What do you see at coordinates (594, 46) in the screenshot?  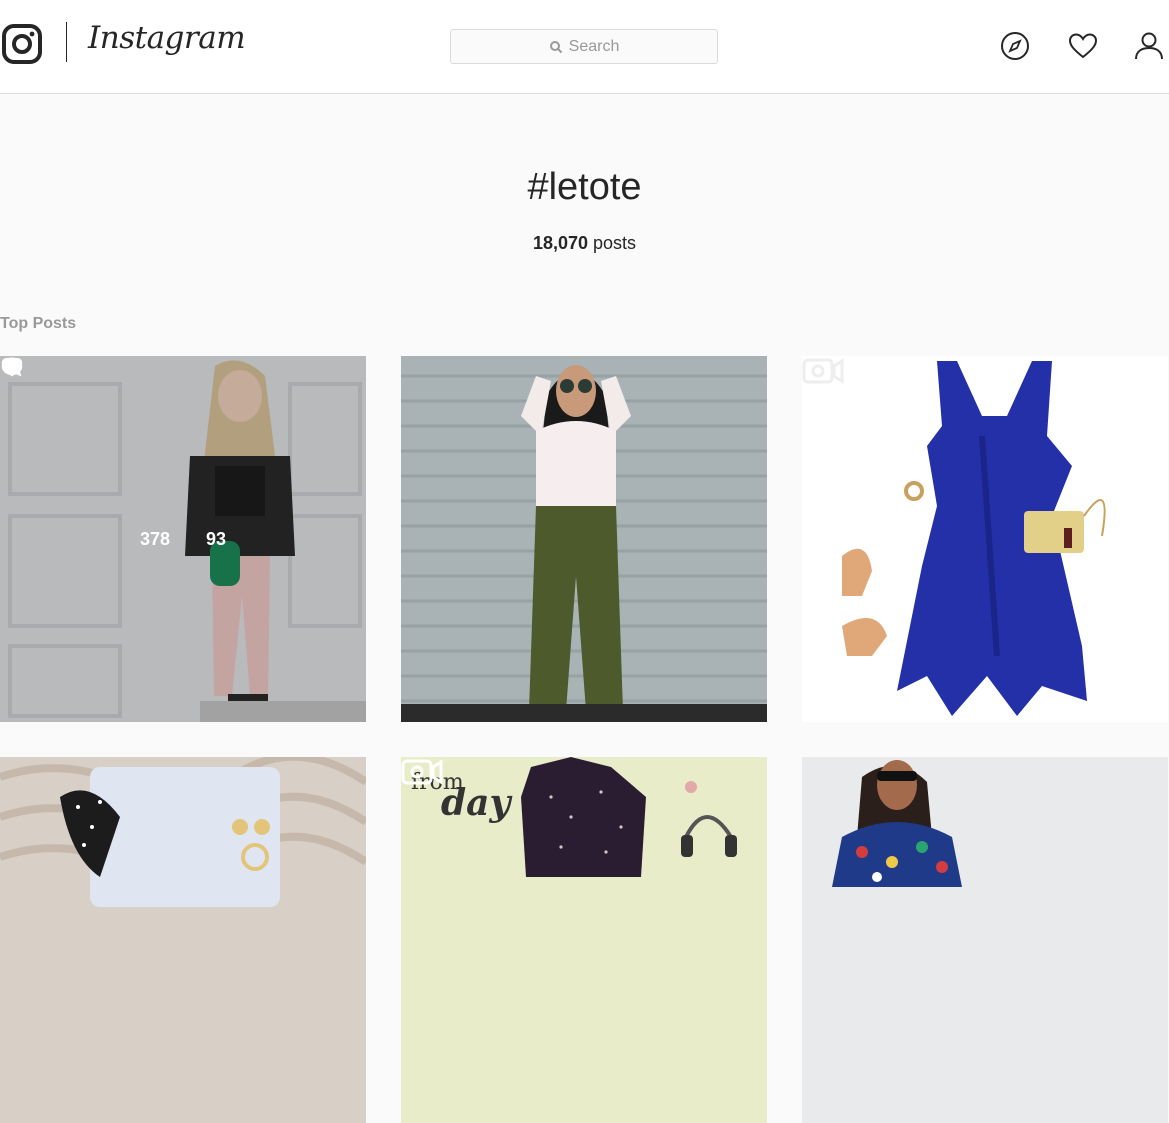 I see `search-placeholder: Search` at bounding box center [594, 46].